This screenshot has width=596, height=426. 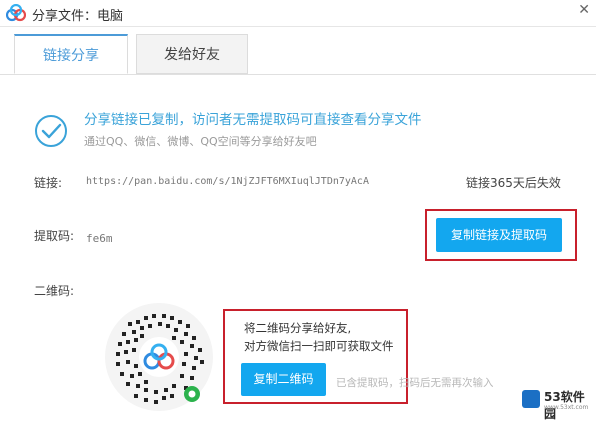 What do you see at coordinates (531, 399) in the screenshot?
I see `watermark-logo-icon` at bounding box center [531, 399].